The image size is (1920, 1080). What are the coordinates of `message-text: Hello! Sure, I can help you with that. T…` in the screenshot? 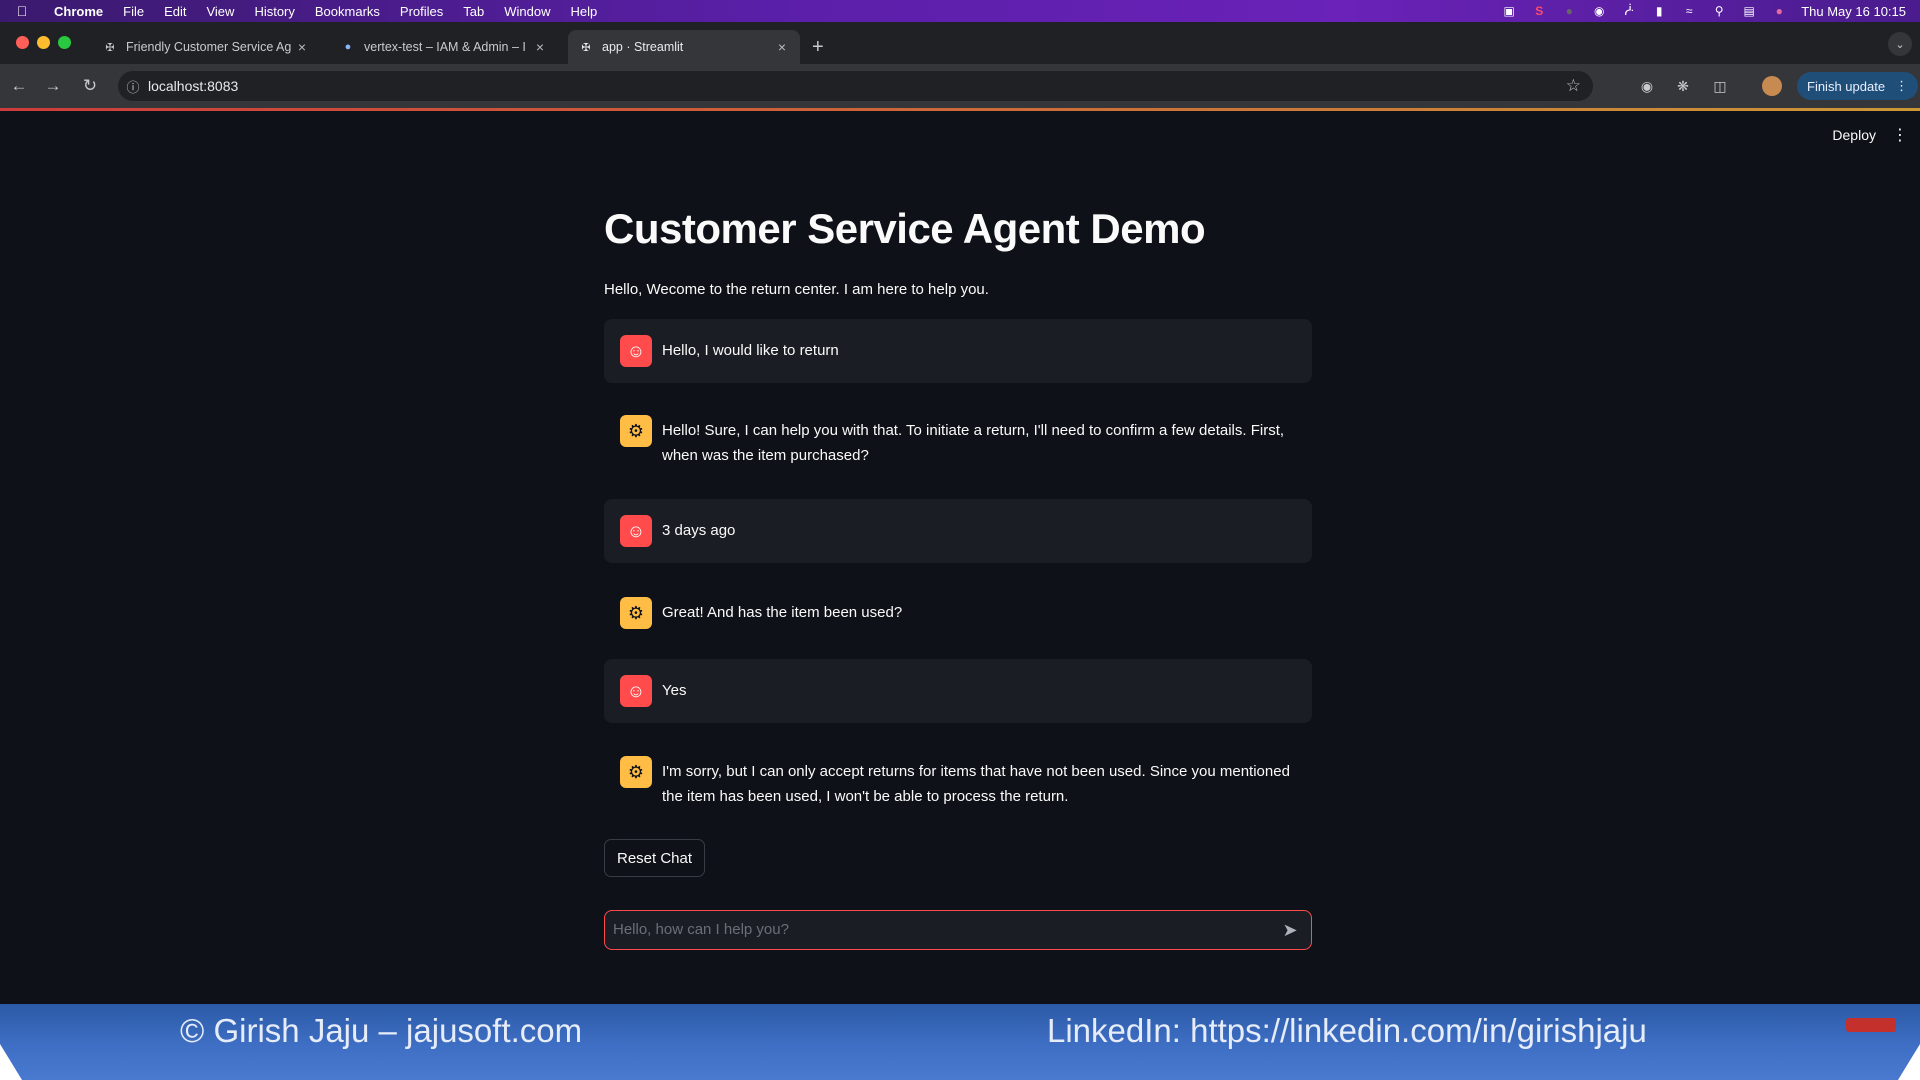 It's located at (973, 443).